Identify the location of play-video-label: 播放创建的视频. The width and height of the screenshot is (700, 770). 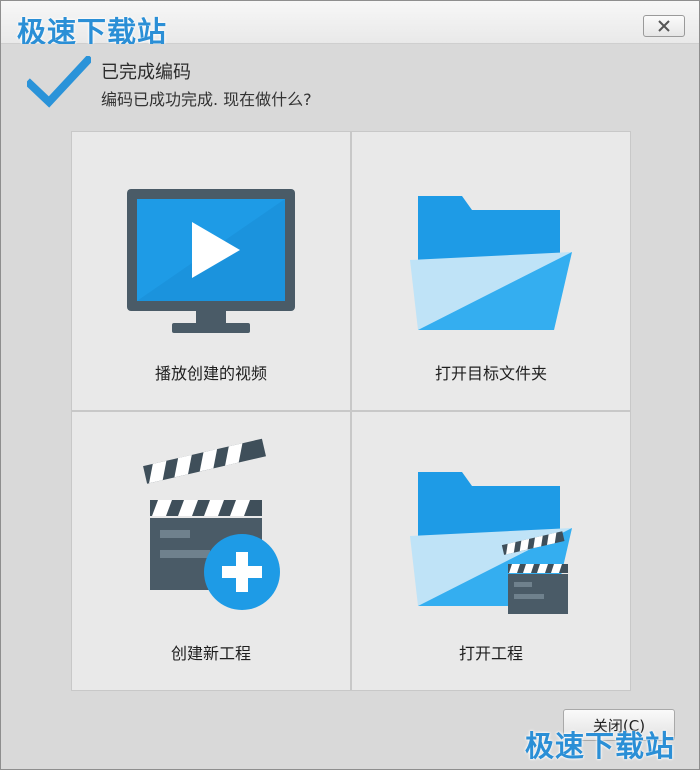
(210, 373).